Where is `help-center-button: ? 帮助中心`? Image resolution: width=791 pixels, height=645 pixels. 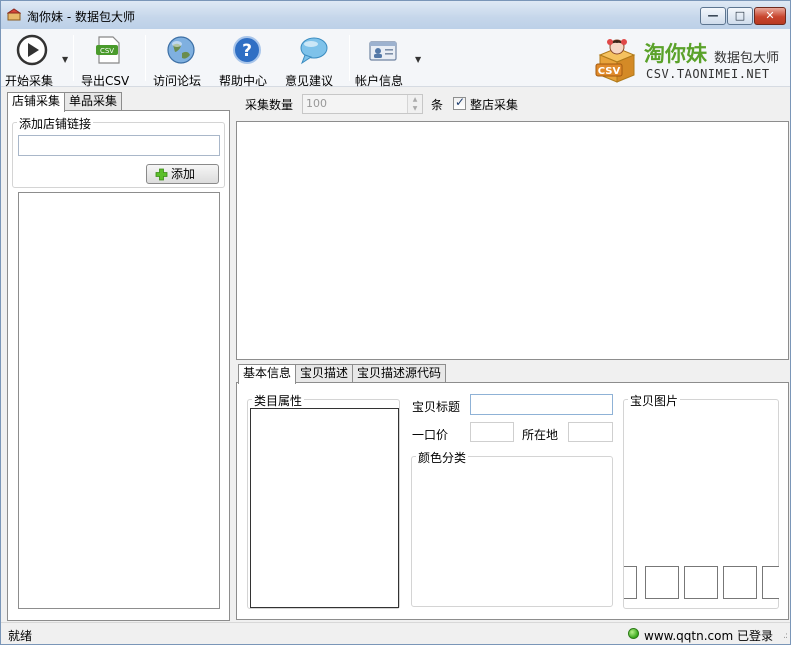
help-center-button: ? 帮助中心 is located at coordinates (247, 60).